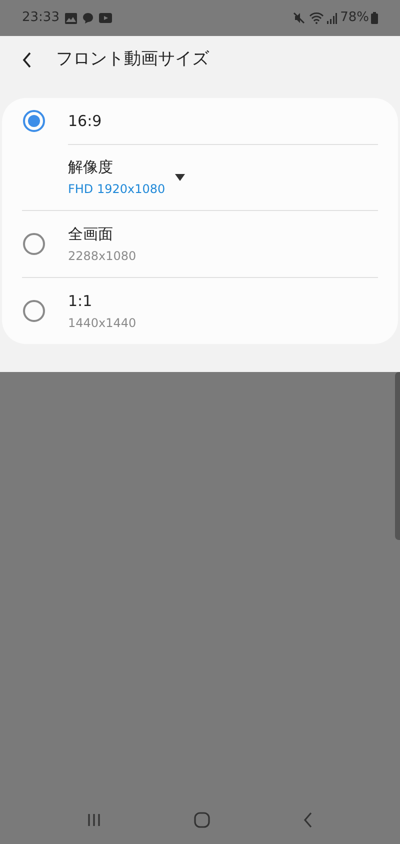 This screenshot has height=844, width=400. I want to click on option-resolution: 1440x1440, so click(102, 323).